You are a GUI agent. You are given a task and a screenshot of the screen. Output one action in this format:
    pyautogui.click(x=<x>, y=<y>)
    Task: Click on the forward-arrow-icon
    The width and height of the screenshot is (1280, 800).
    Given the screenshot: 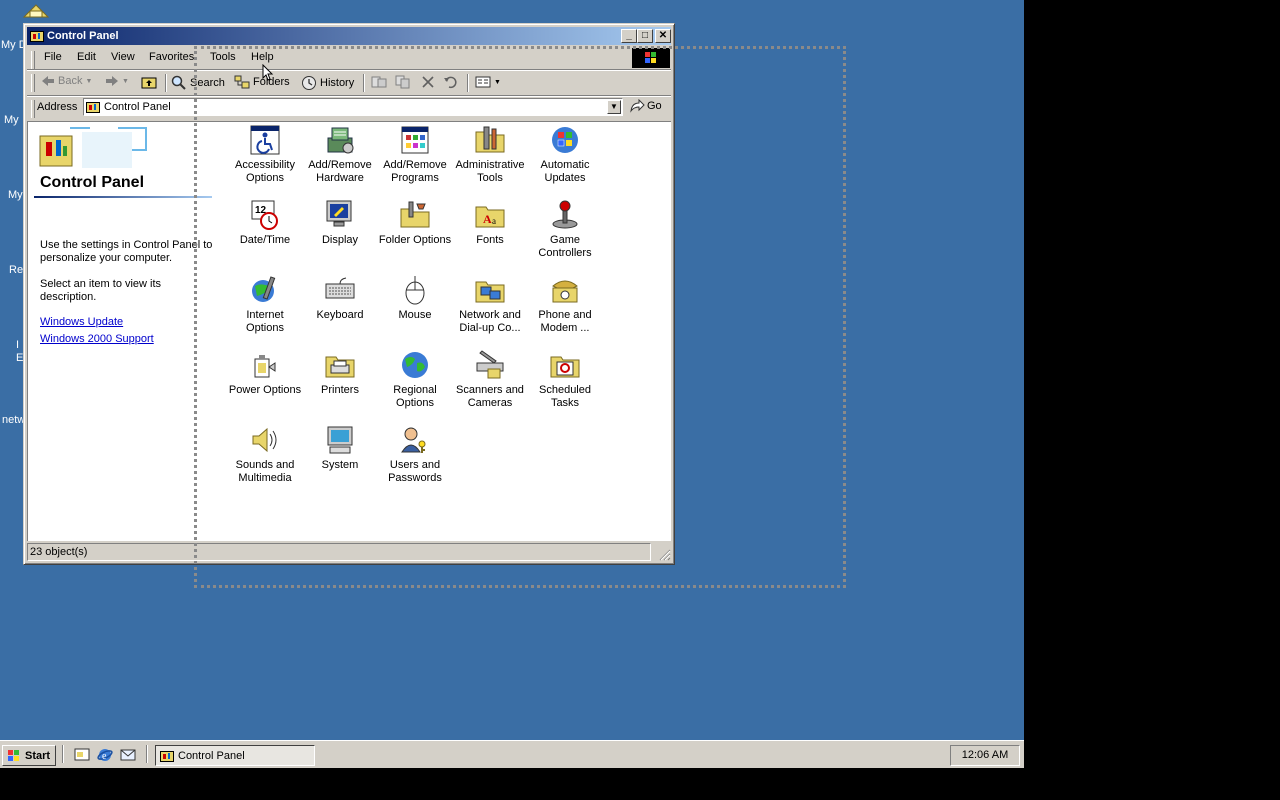 What is the action you would take?
    pyautogui.click(x=112, y=81)
    